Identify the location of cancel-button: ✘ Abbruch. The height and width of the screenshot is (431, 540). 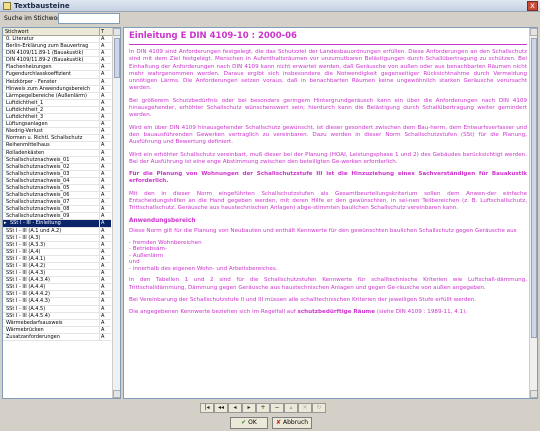
(292, 423).